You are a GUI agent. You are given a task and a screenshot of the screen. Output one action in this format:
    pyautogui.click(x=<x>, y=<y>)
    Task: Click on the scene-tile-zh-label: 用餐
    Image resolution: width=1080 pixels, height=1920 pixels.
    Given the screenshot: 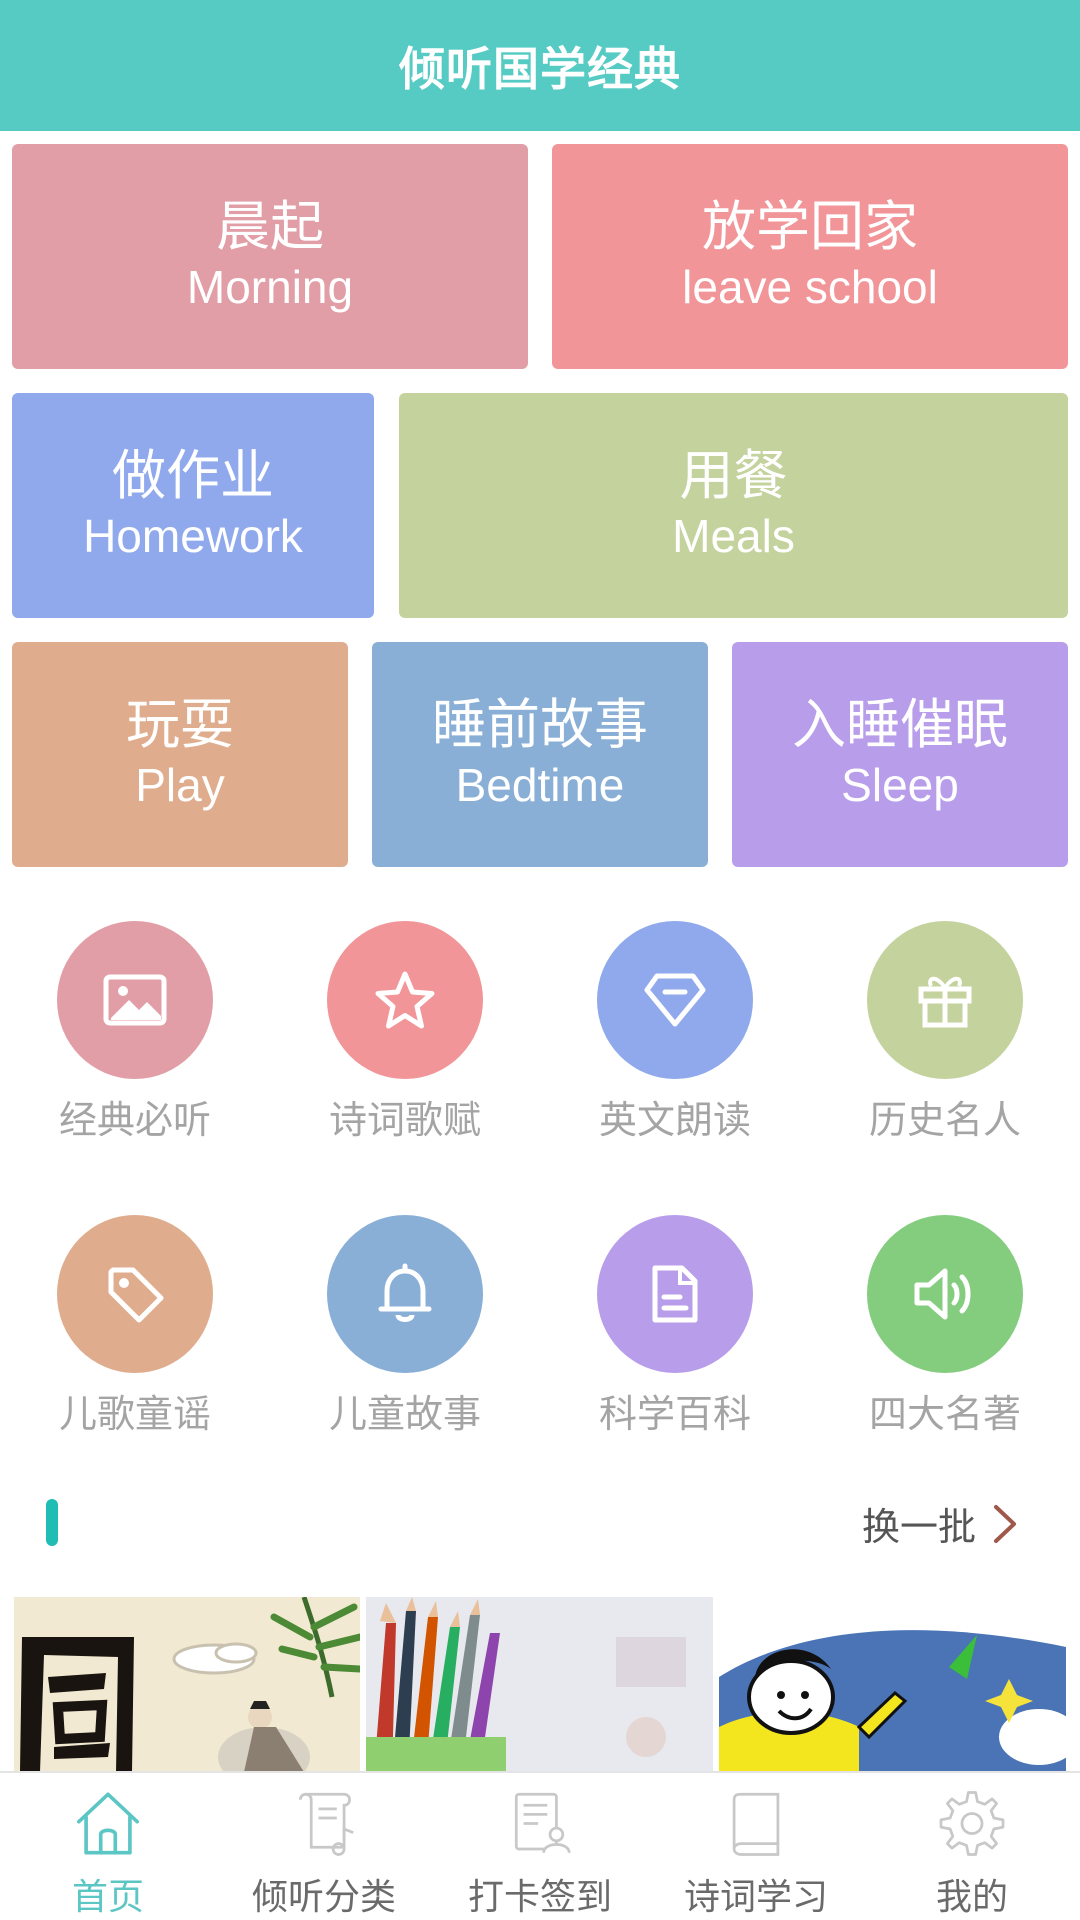 What is the action you would take?
    pyautogui.click(x=733, y=475)
    